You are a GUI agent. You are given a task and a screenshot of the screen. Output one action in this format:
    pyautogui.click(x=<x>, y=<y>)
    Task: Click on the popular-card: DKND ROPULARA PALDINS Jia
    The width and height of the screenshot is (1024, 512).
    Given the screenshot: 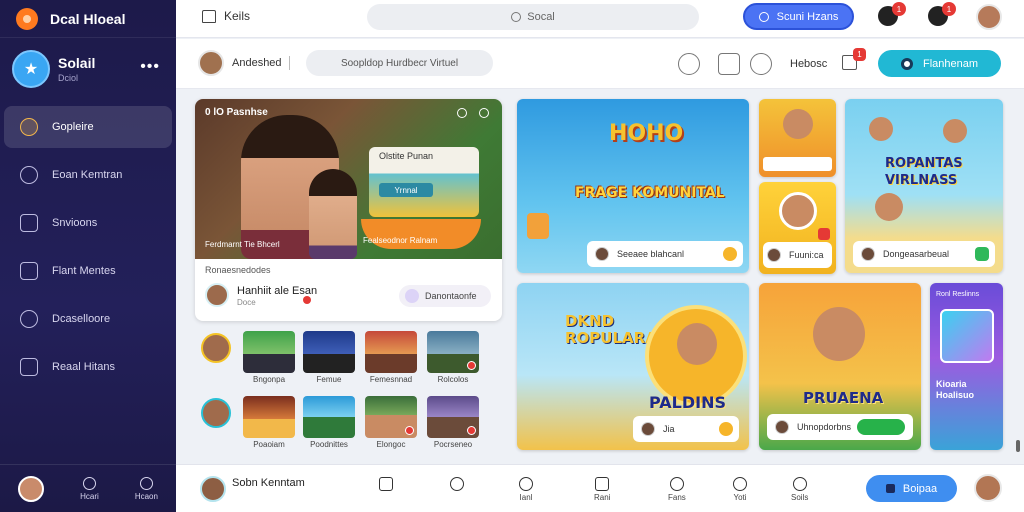 What is the action you would take?
    pyautogui.click(x=633, y=366)
    